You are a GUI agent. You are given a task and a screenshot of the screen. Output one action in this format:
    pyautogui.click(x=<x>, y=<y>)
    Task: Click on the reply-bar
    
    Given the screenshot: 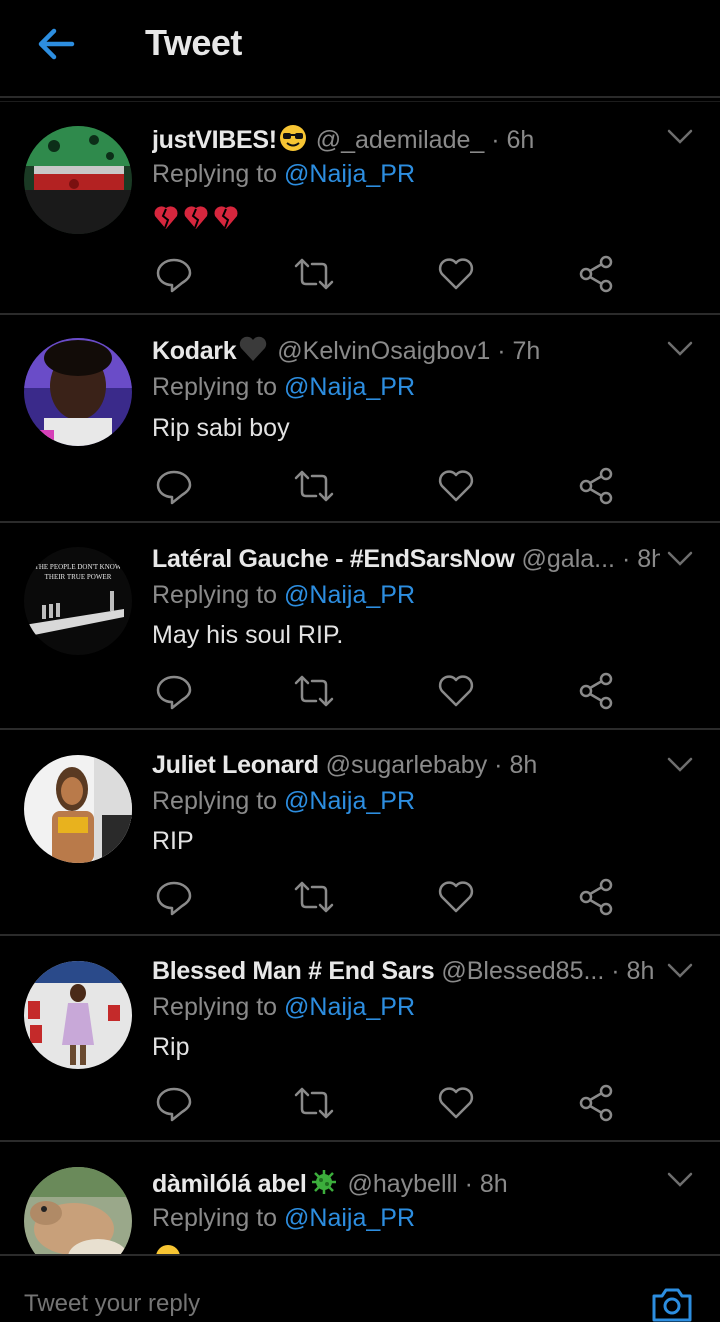 What is the action you would take?
    pyautogui.click(x=360, y=1288)
    